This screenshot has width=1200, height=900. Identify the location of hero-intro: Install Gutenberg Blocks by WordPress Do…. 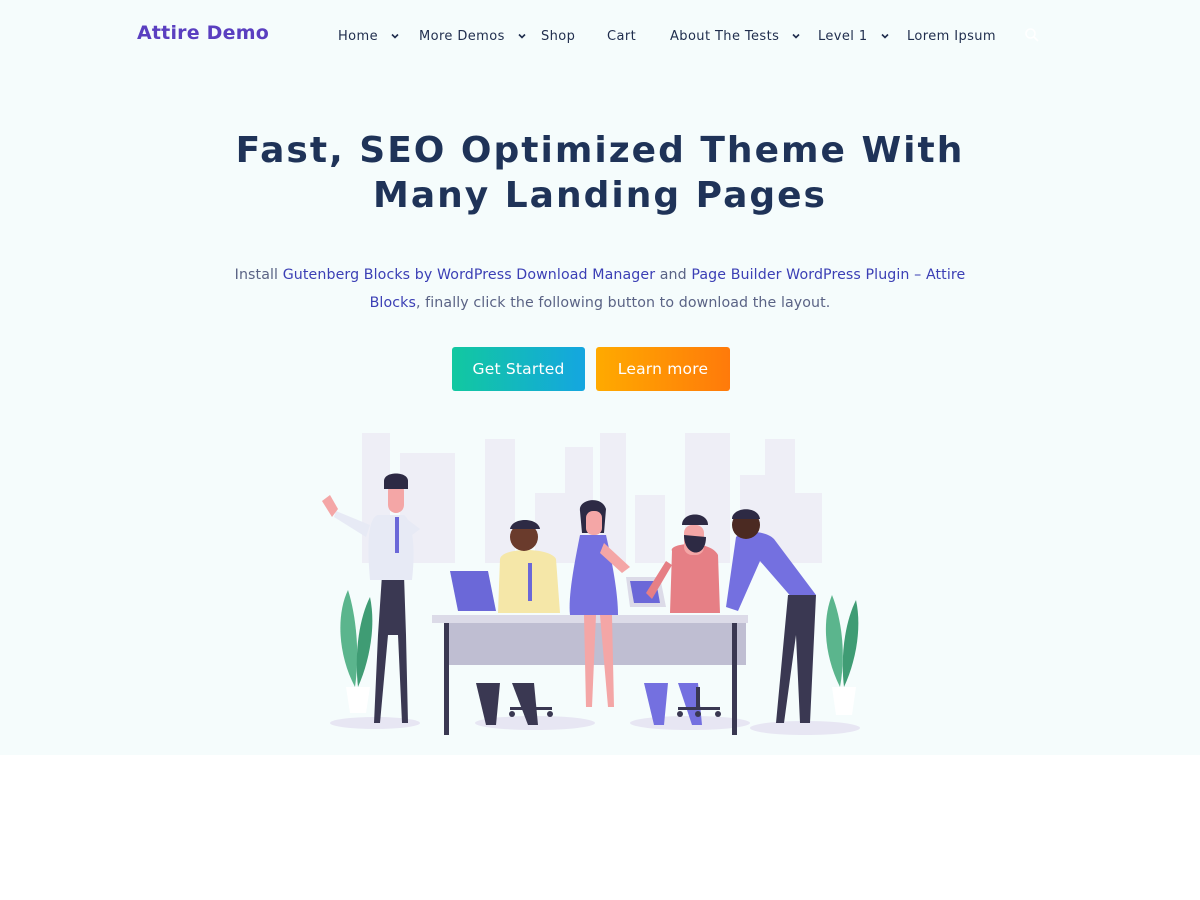
(600, 289).